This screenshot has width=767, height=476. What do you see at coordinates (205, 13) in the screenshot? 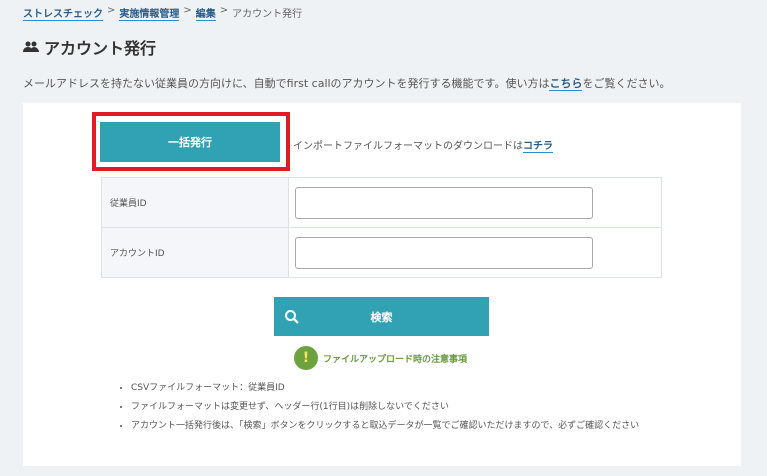
I see `breadcrumb-edit: 編集` at bounding box center [205, 13].